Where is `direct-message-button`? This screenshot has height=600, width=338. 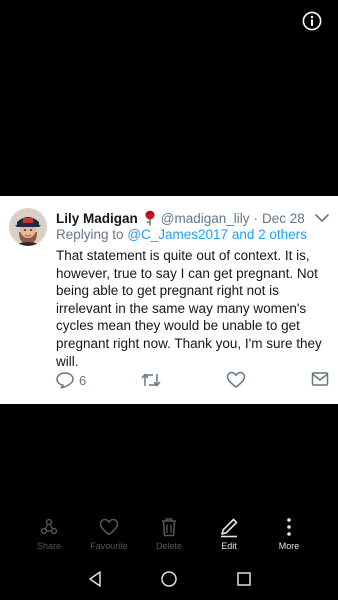 direct-message-button is located at coordinates (320, 379).